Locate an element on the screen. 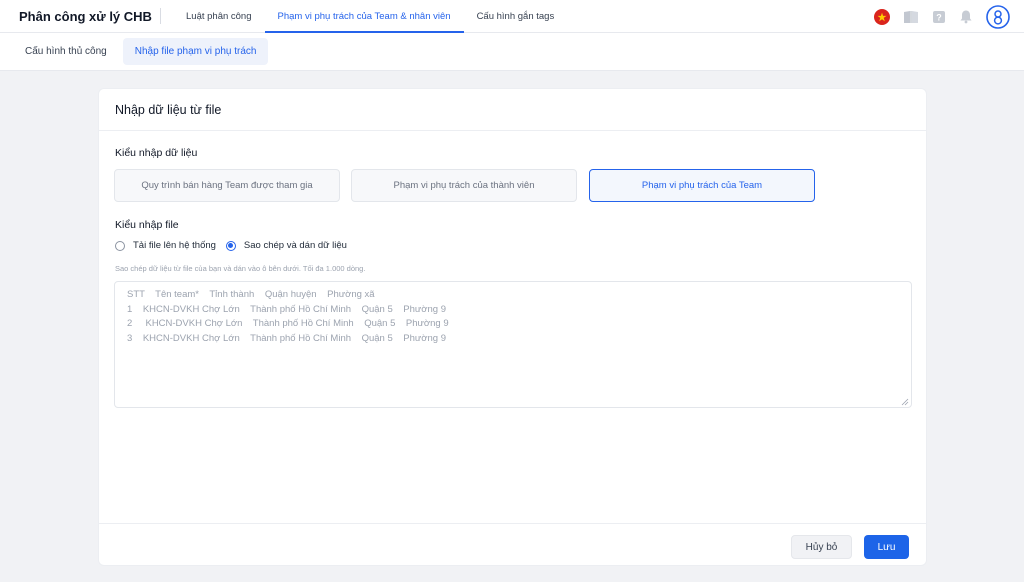 The height and width of the screenshot is (582, 1024). tab-assignment-rules: Luật phân công is located at coordinates (219, 16).